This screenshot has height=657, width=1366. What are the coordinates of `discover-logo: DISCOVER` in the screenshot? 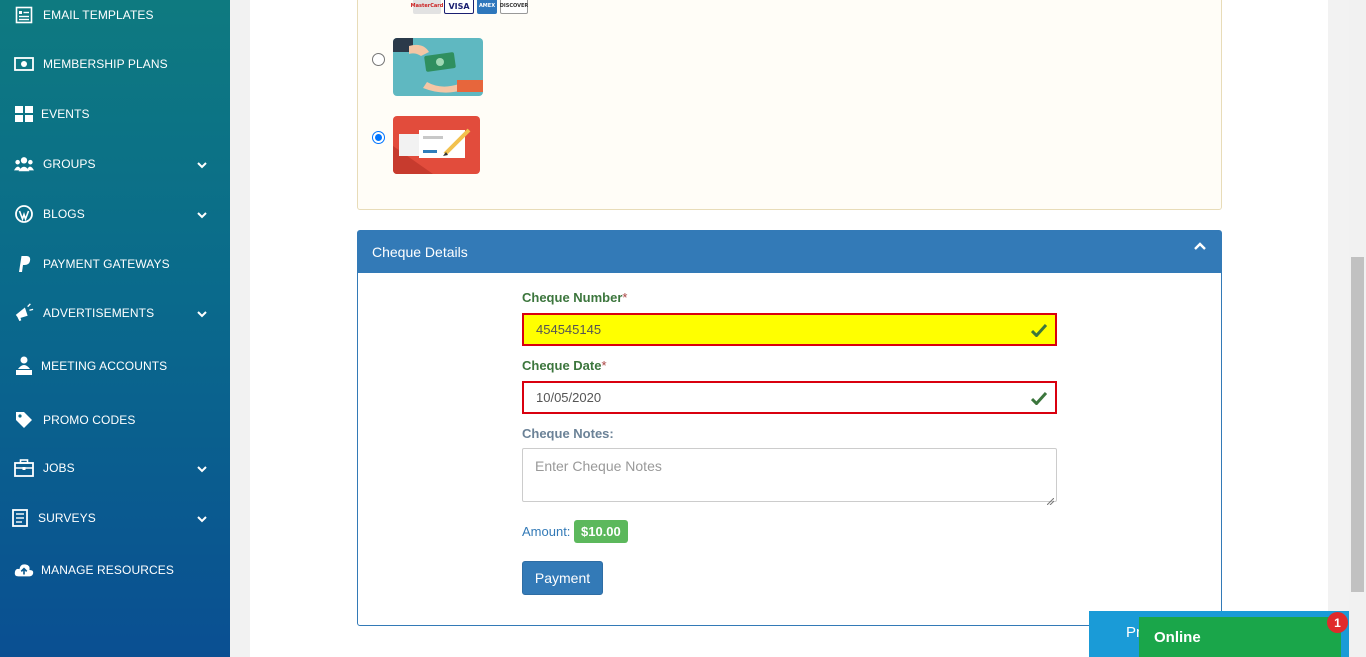 It's located at (514, 7).